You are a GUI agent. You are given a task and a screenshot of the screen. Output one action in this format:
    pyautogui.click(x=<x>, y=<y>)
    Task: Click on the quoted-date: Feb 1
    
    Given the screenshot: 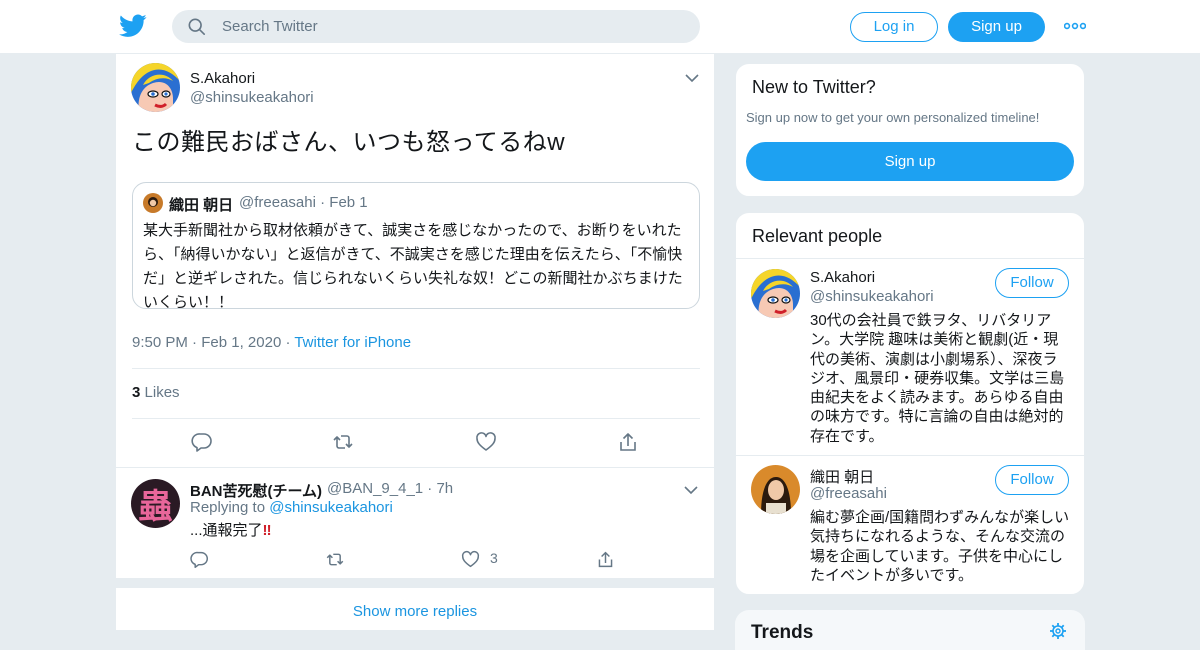 What is the action you would take?
    pyautogui.click(x=348, y=202)
    